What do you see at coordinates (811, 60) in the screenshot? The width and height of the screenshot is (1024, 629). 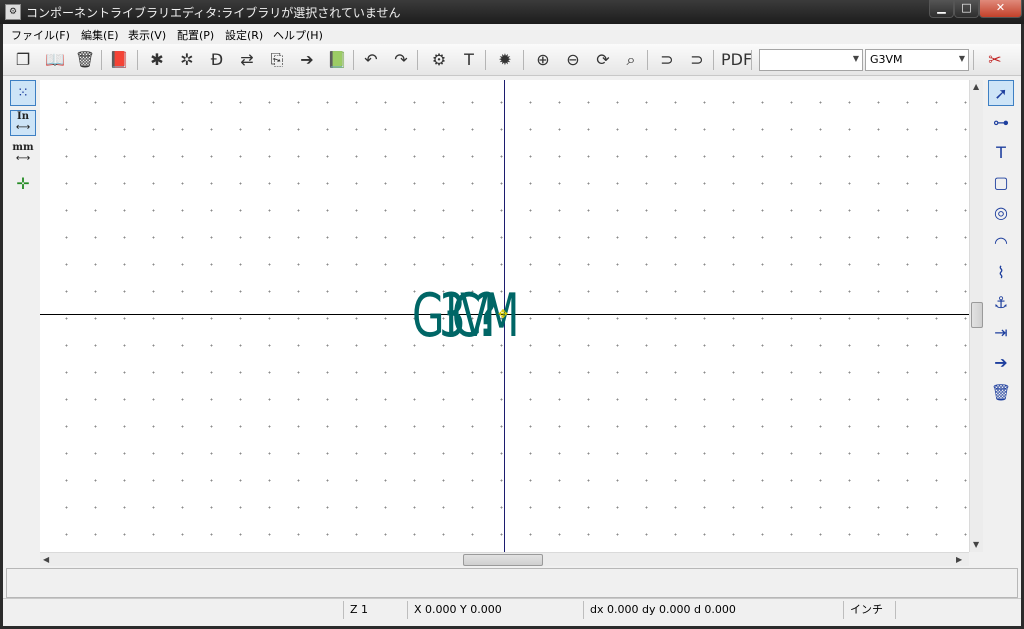 I see `part-select: ▼` at bounding box center [811, 60].